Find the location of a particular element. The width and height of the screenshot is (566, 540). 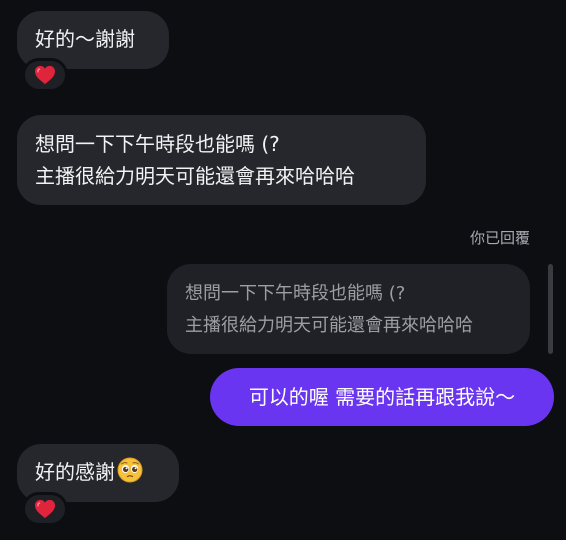

quoted-text-line: 主播很給力明天可能還會再來哈哈哈 is located at coordinates (329, 325).